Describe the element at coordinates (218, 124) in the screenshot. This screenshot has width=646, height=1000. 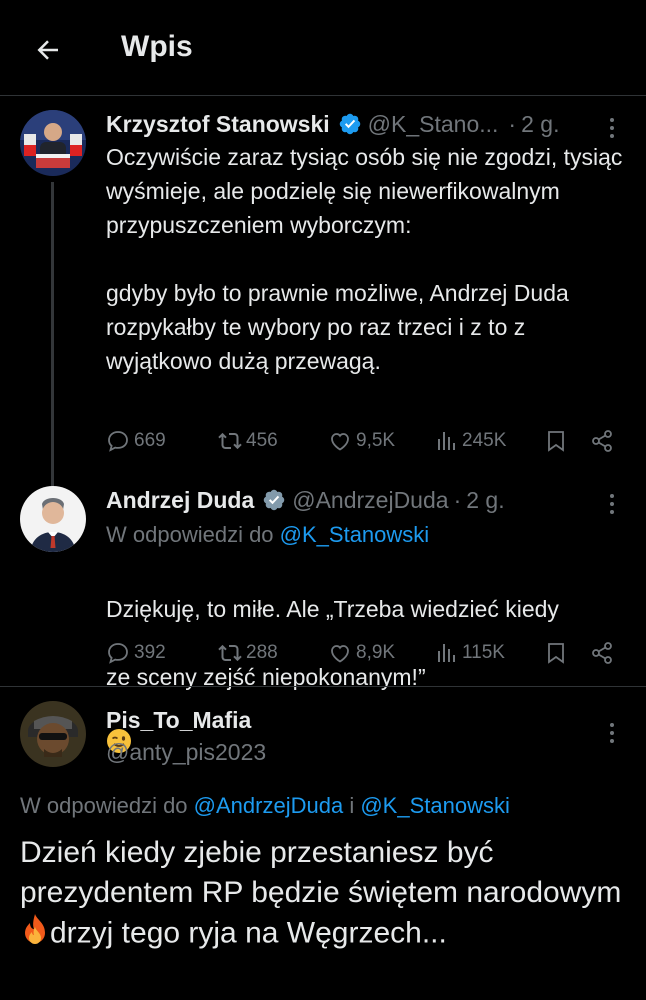
I see `author-name: Krzysztof Stanowski` at that location.